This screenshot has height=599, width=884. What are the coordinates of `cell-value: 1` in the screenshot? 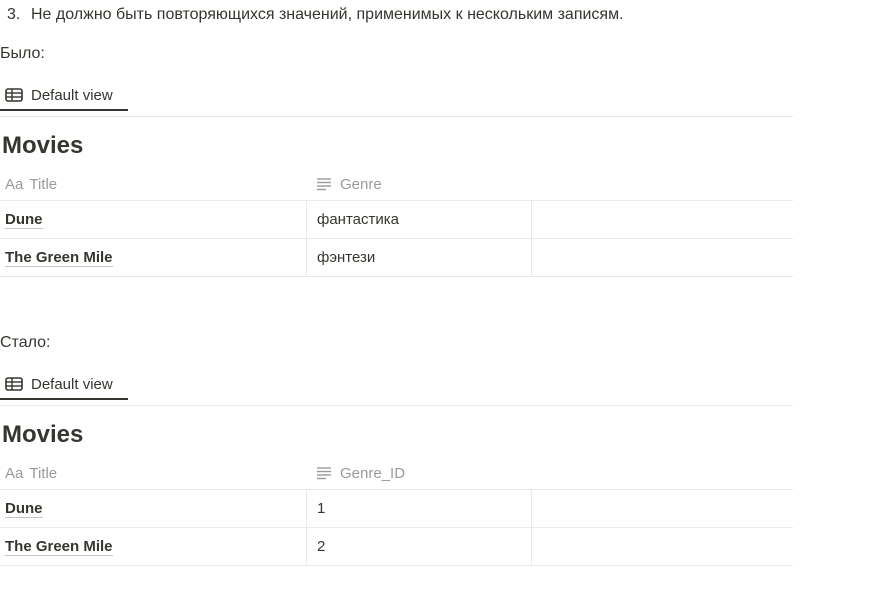 It's located at (321, 508).